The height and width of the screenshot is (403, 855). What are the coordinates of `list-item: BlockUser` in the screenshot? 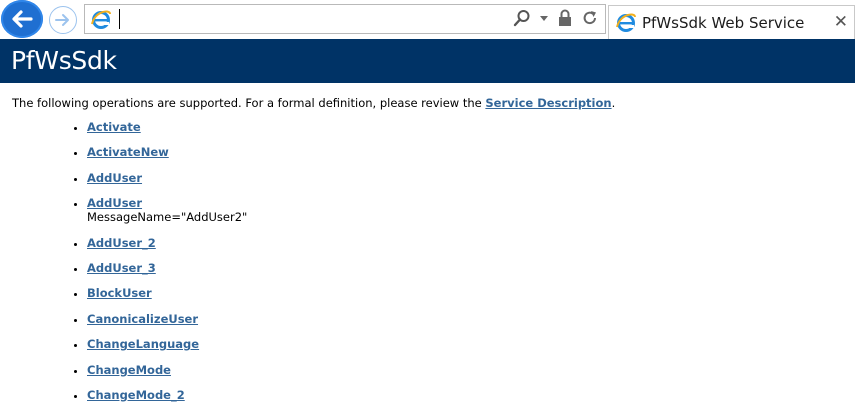 It's located at (471, 293).